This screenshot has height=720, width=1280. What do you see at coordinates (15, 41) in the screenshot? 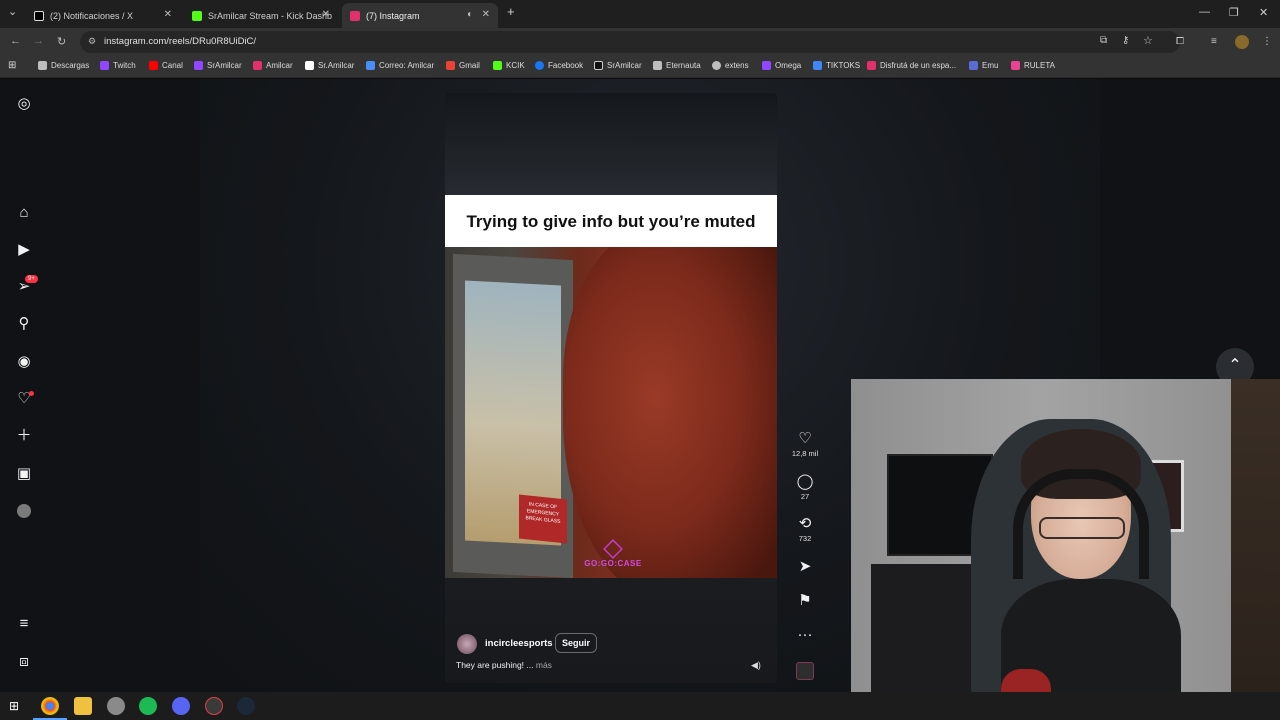
I see `back-icon: ←` at bounding box center [15, 41].